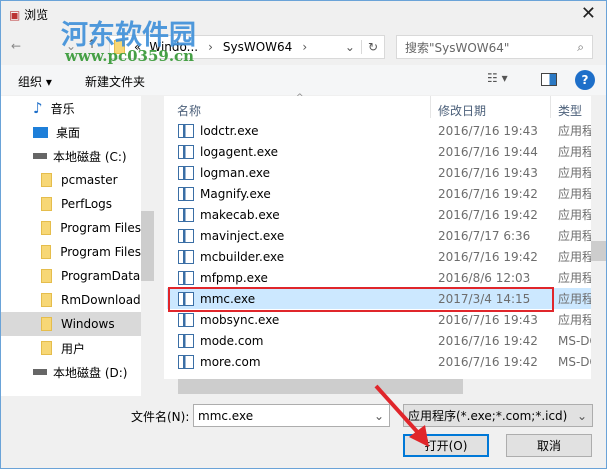 Image resolution: width=607 pixels, height=469 pixels. I want to click on cancel-button: 取消, so click(549, 445).